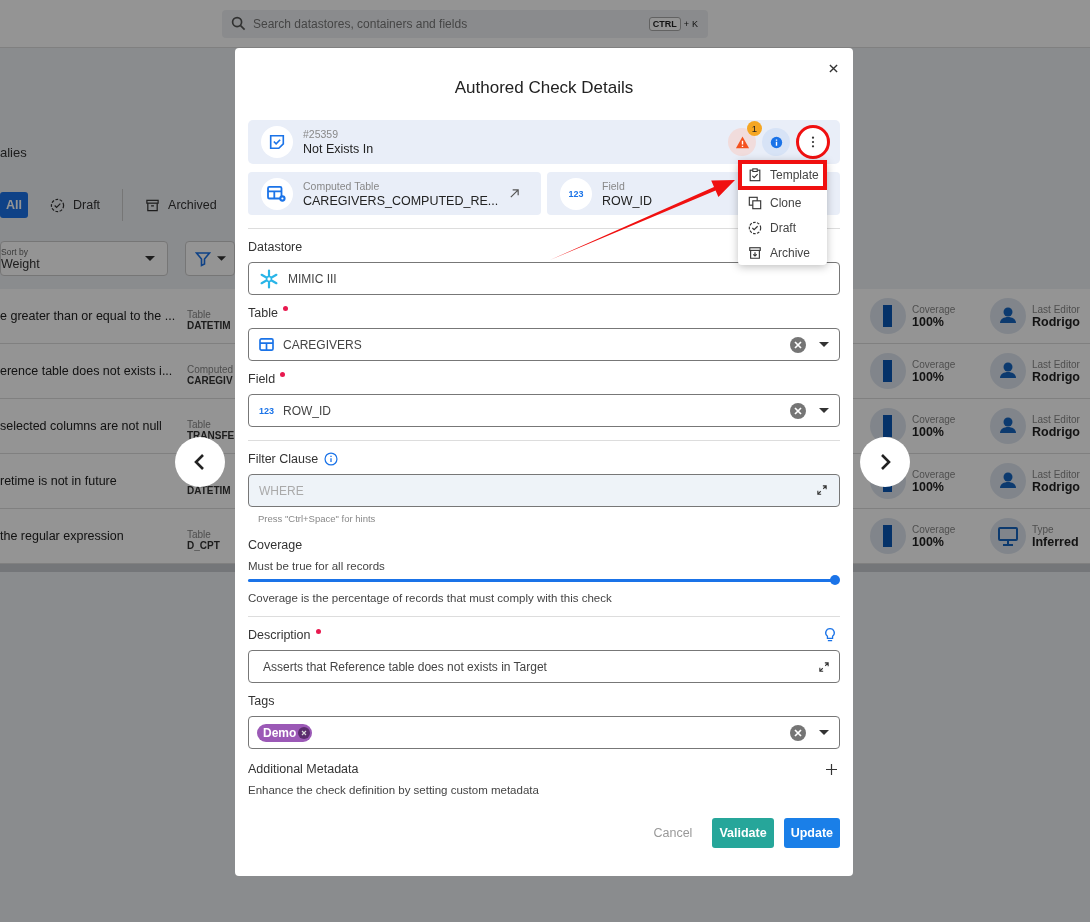 The height and width of the screenshot is (922, 1090). Describe the element at coordinates (269, 278) in the screenshot. I see `snowflake-icon` at that location.